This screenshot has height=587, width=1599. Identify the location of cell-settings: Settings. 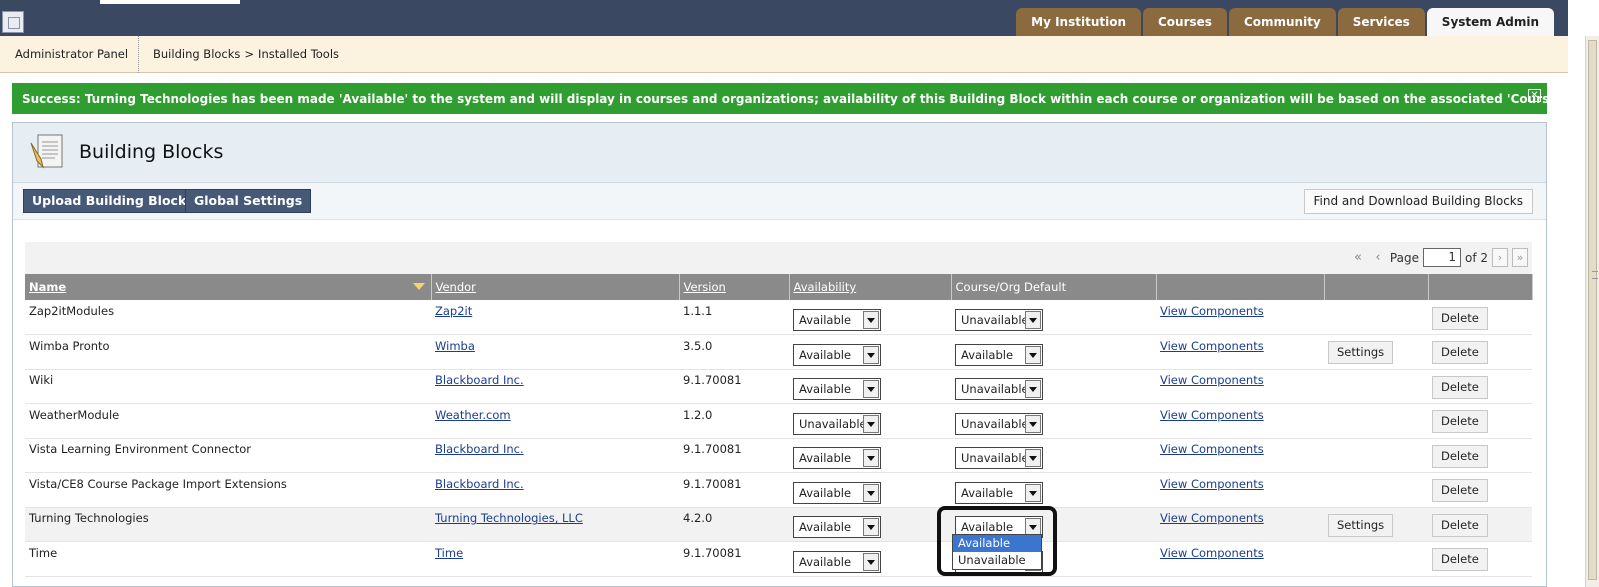
(1376, 524).